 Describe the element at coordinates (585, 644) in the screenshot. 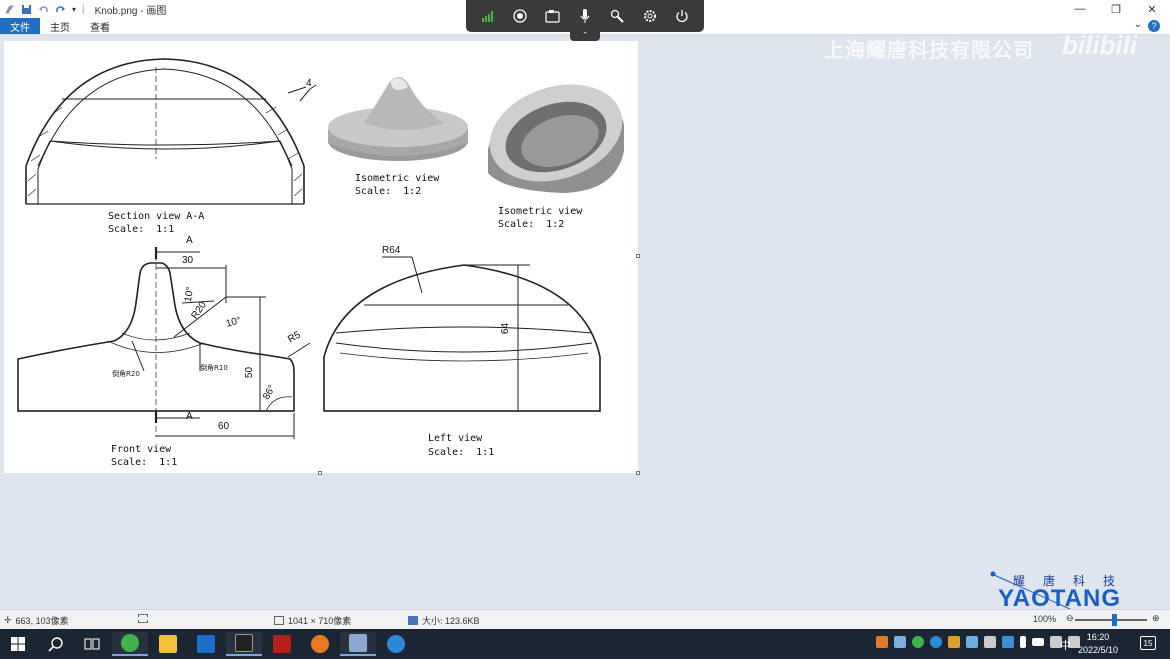

I see `taskbar: 中 16:20 2022/5/10 15` at that location.